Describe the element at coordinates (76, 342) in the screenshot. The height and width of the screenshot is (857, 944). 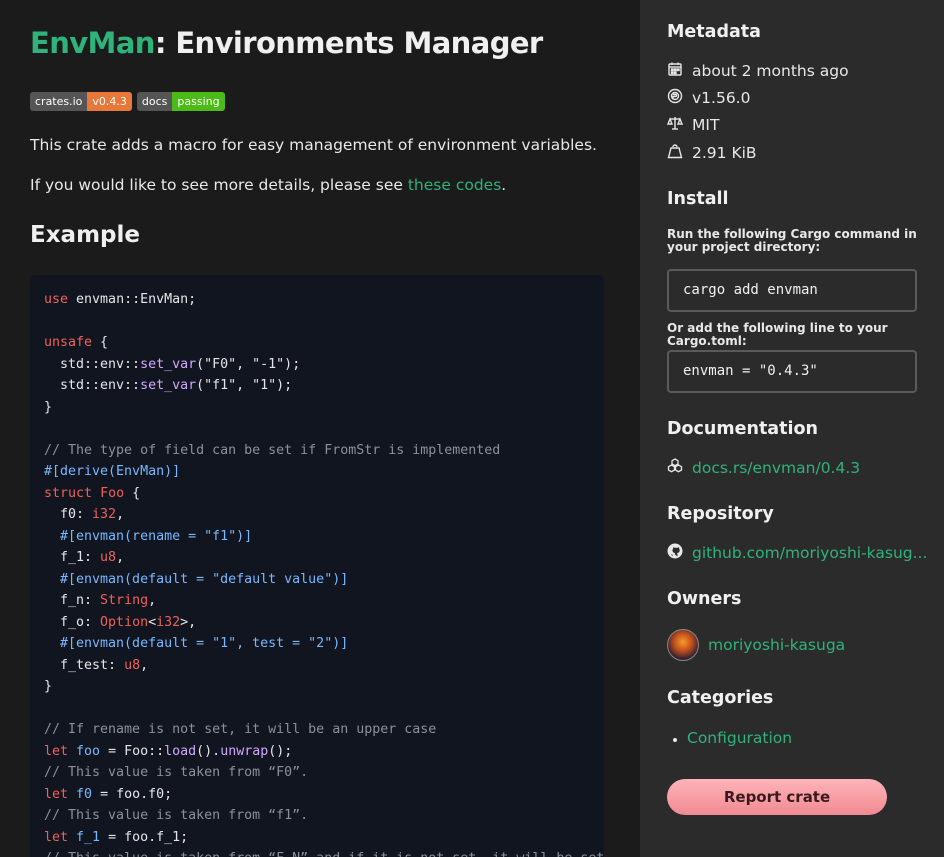
I see `code-line: unsafe {` at that location.